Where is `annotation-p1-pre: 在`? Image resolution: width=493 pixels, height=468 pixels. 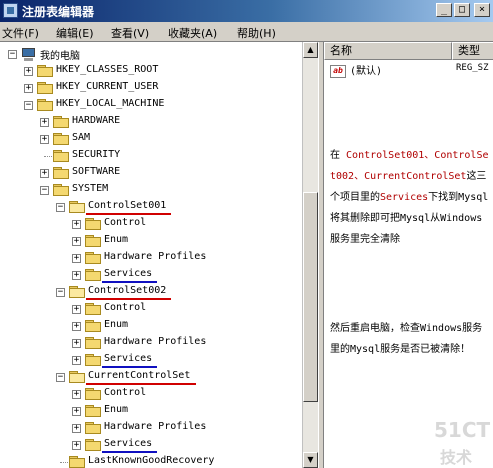
annotation-p1-pre: 在 is located at coordinates (338, 155).